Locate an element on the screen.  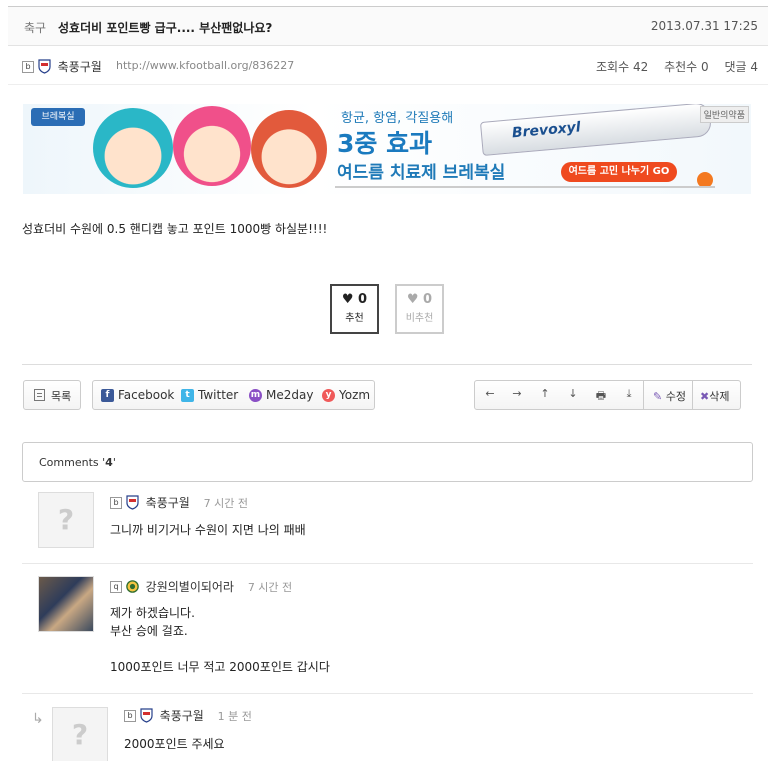
comments-suffix: ' is located at coordinates (114, 462).